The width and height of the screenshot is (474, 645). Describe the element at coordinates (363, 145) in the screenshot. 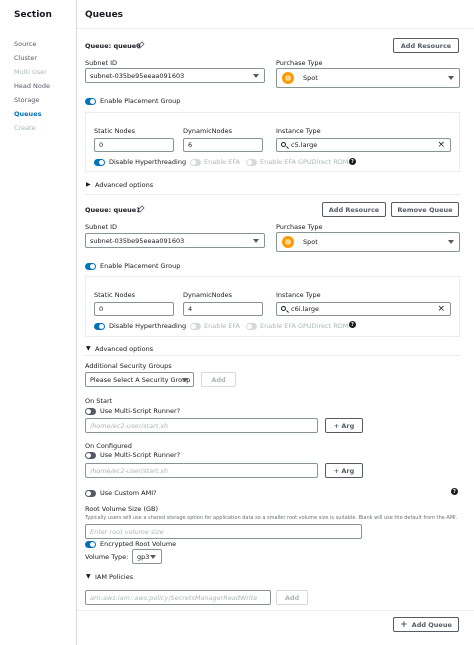

I see `queue0-instance-input: c5.large ×` at that location.